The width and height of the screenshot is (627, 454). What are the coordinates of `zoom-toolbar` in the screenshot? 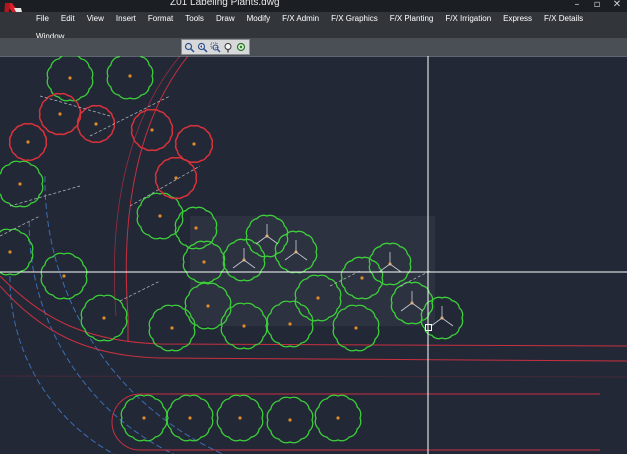 It's located at (215, 47).